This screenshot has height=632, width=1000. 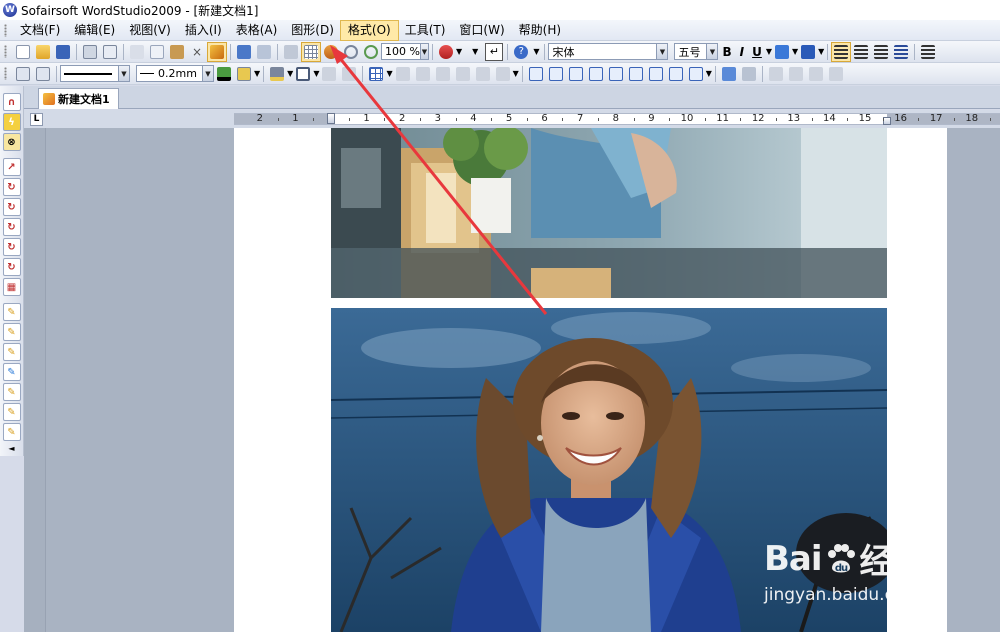 I want to click on tab-stop-selector: L, so click(x=36, y=119).